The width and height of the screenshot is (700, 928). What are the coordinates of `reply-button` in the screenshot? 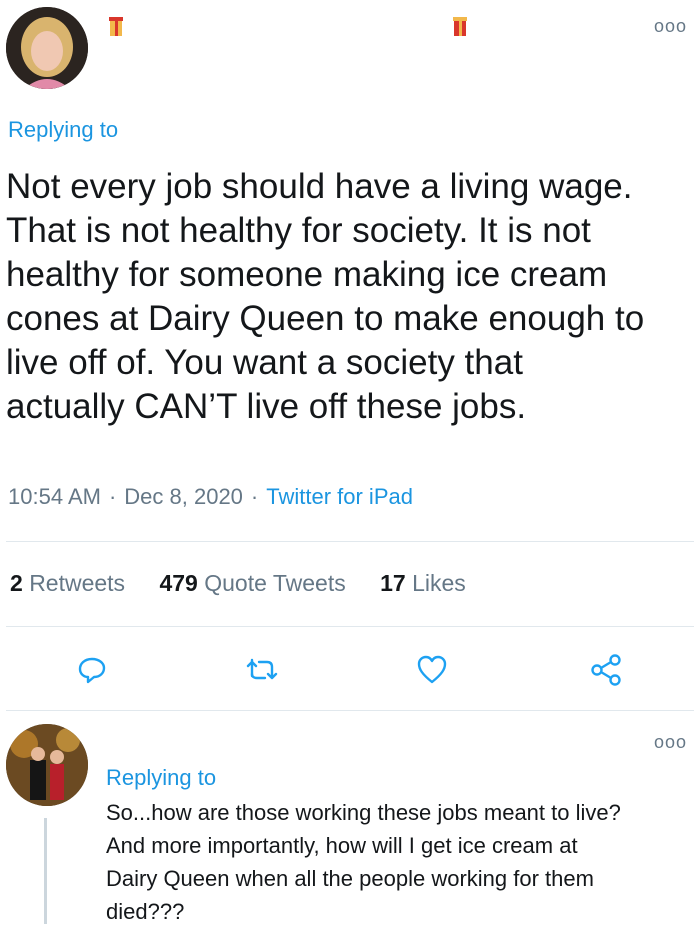 It's located at (92, 670).